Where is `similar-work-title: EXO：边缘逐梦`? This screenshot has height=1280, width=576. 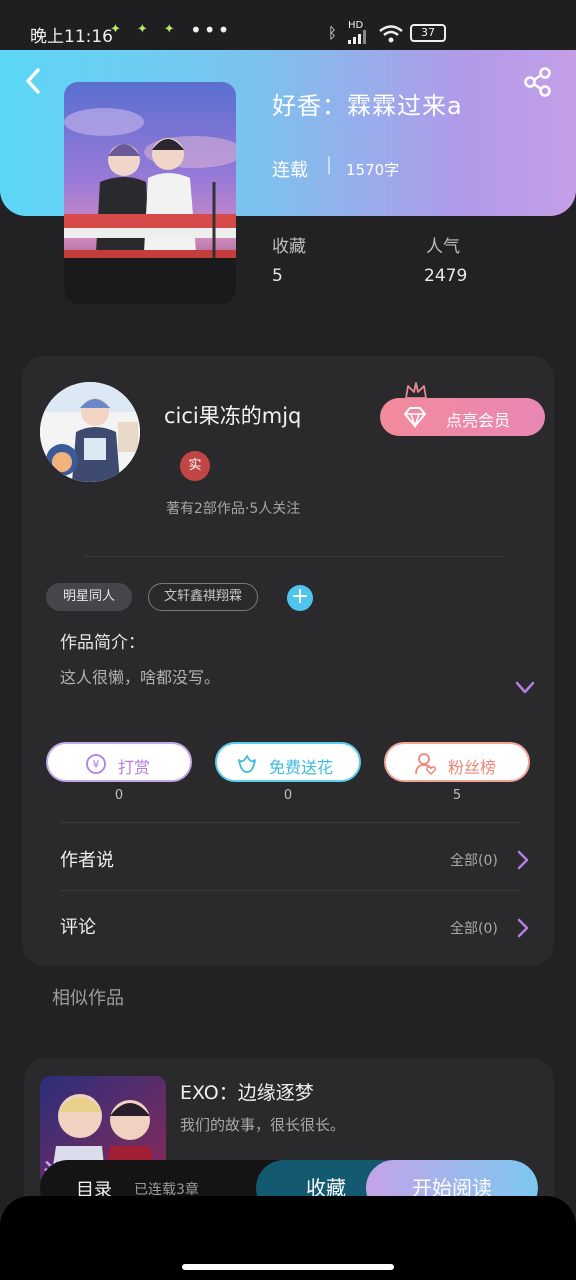
similar-work-title: EXO：边缘逐梦 is located at coordinates (247, 1093).